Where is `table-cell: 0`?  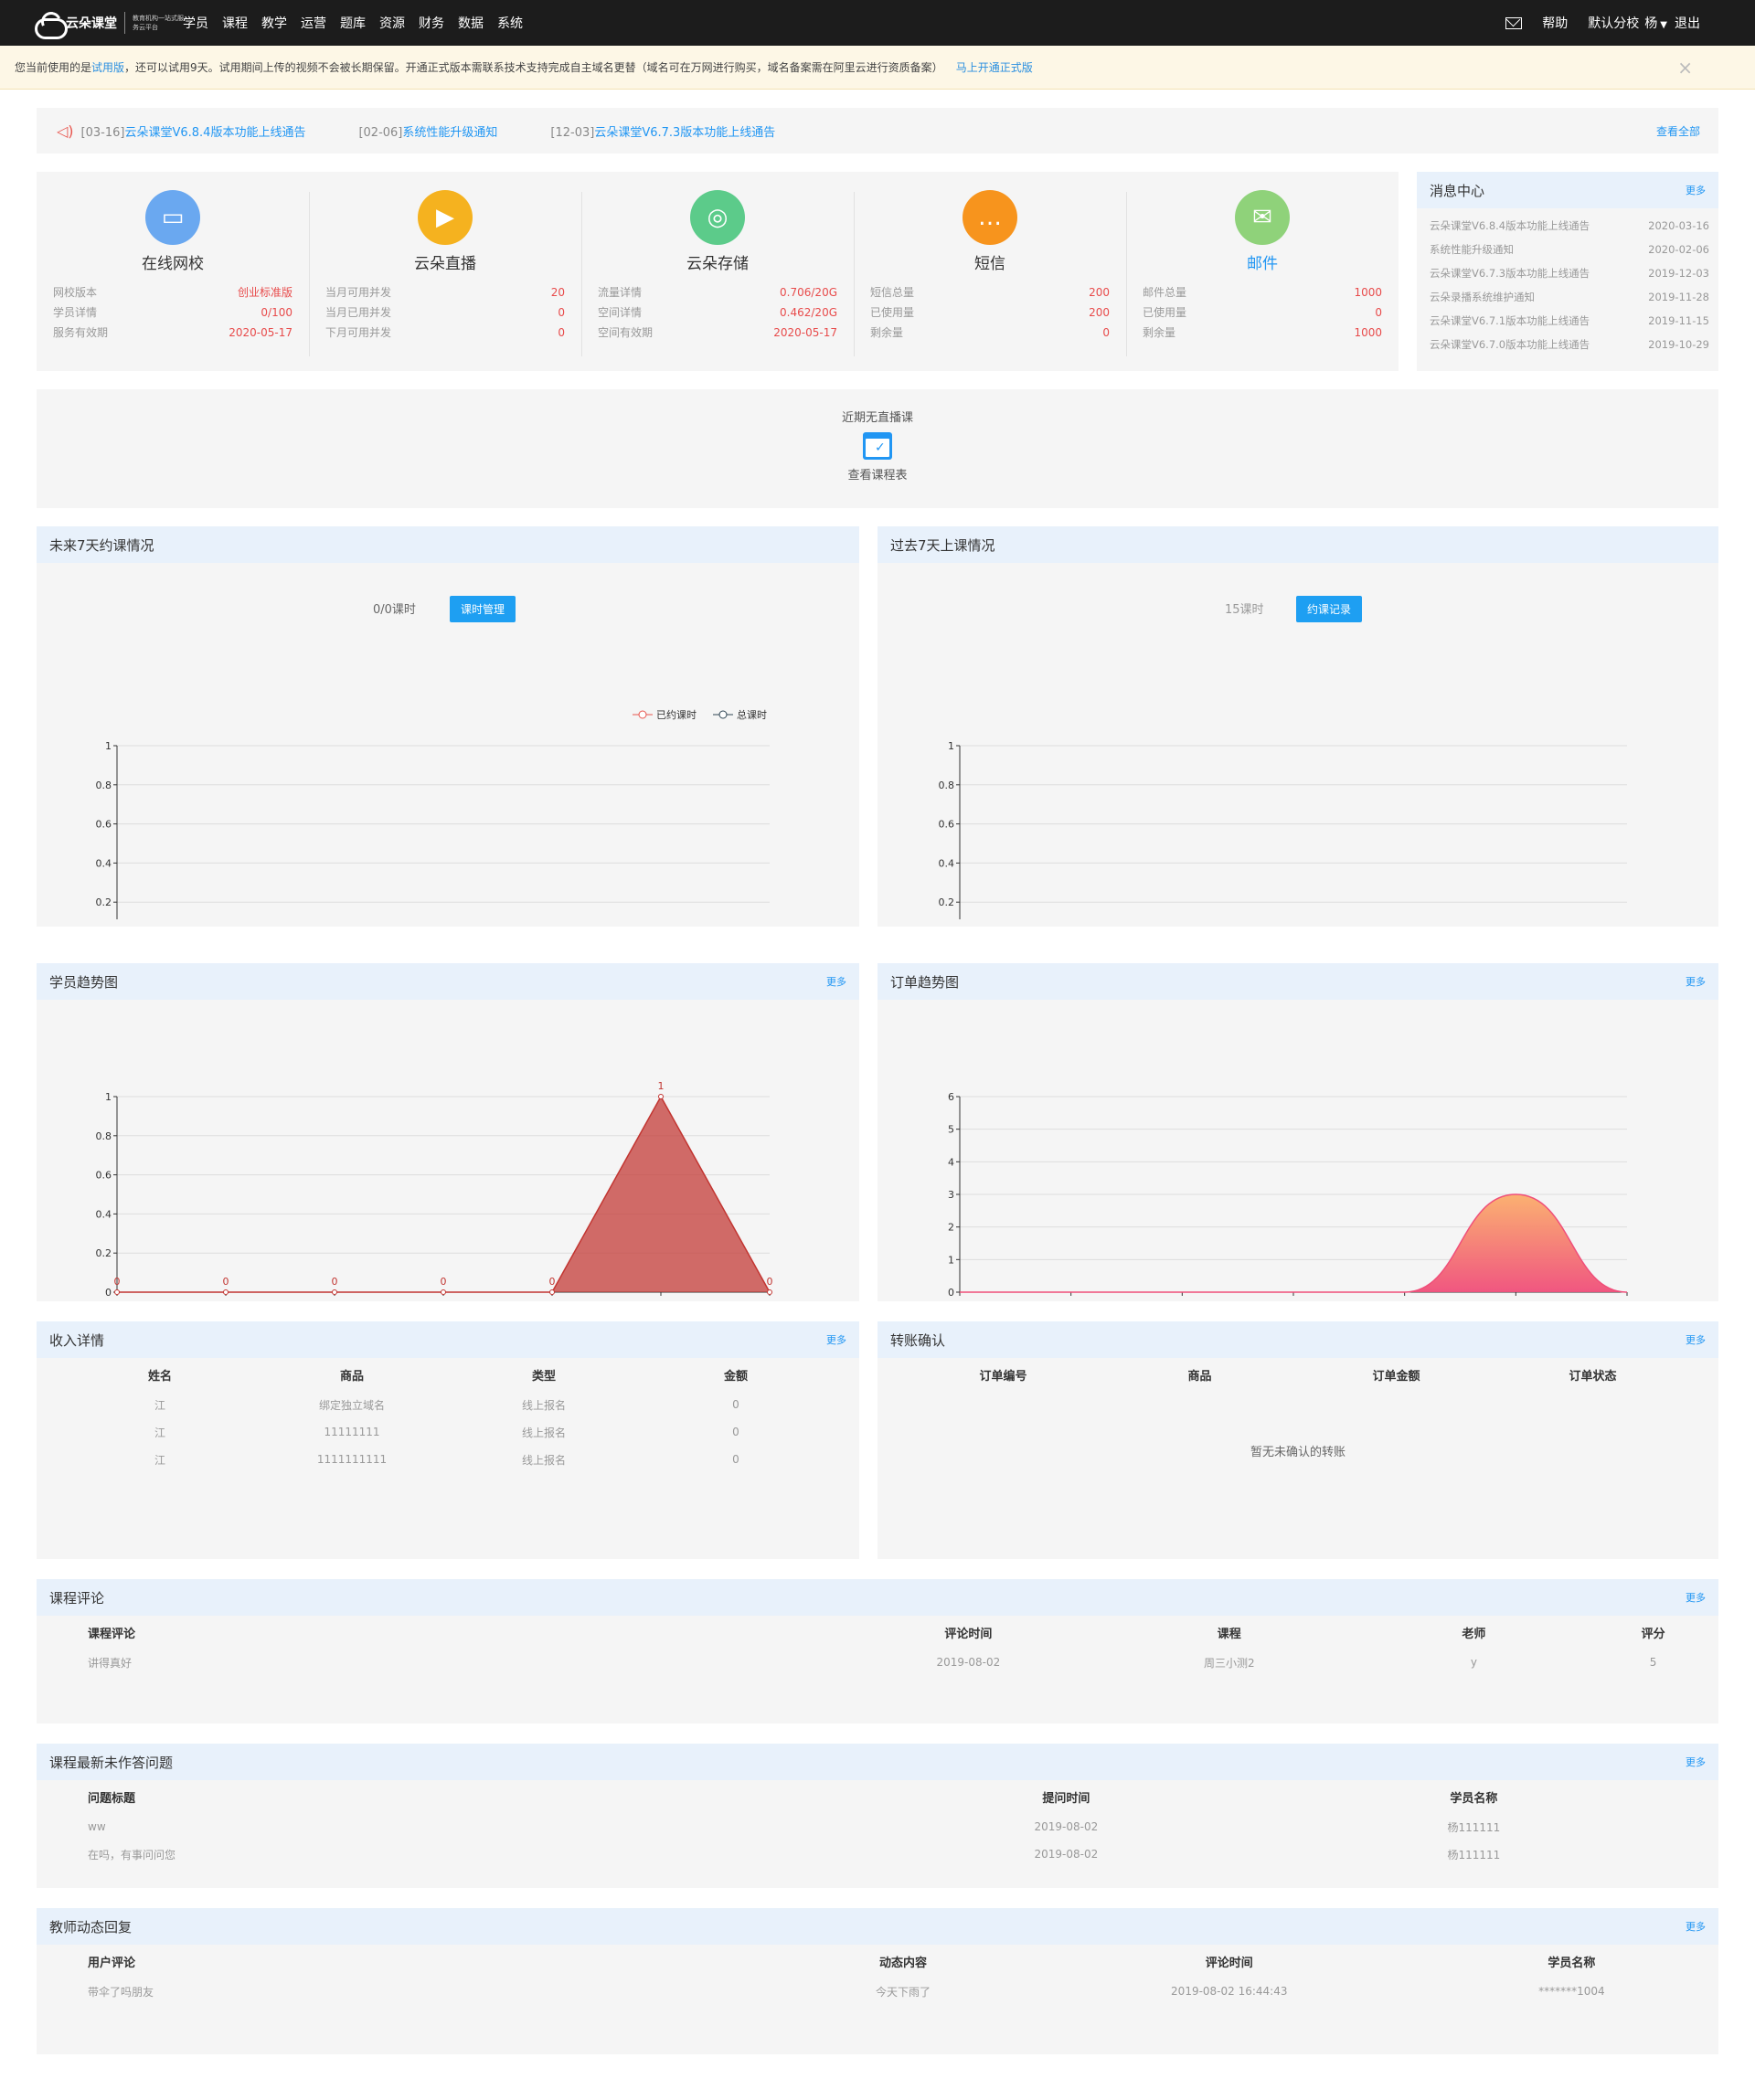 table-cell: 0 is located at coordinates (736, 1404).